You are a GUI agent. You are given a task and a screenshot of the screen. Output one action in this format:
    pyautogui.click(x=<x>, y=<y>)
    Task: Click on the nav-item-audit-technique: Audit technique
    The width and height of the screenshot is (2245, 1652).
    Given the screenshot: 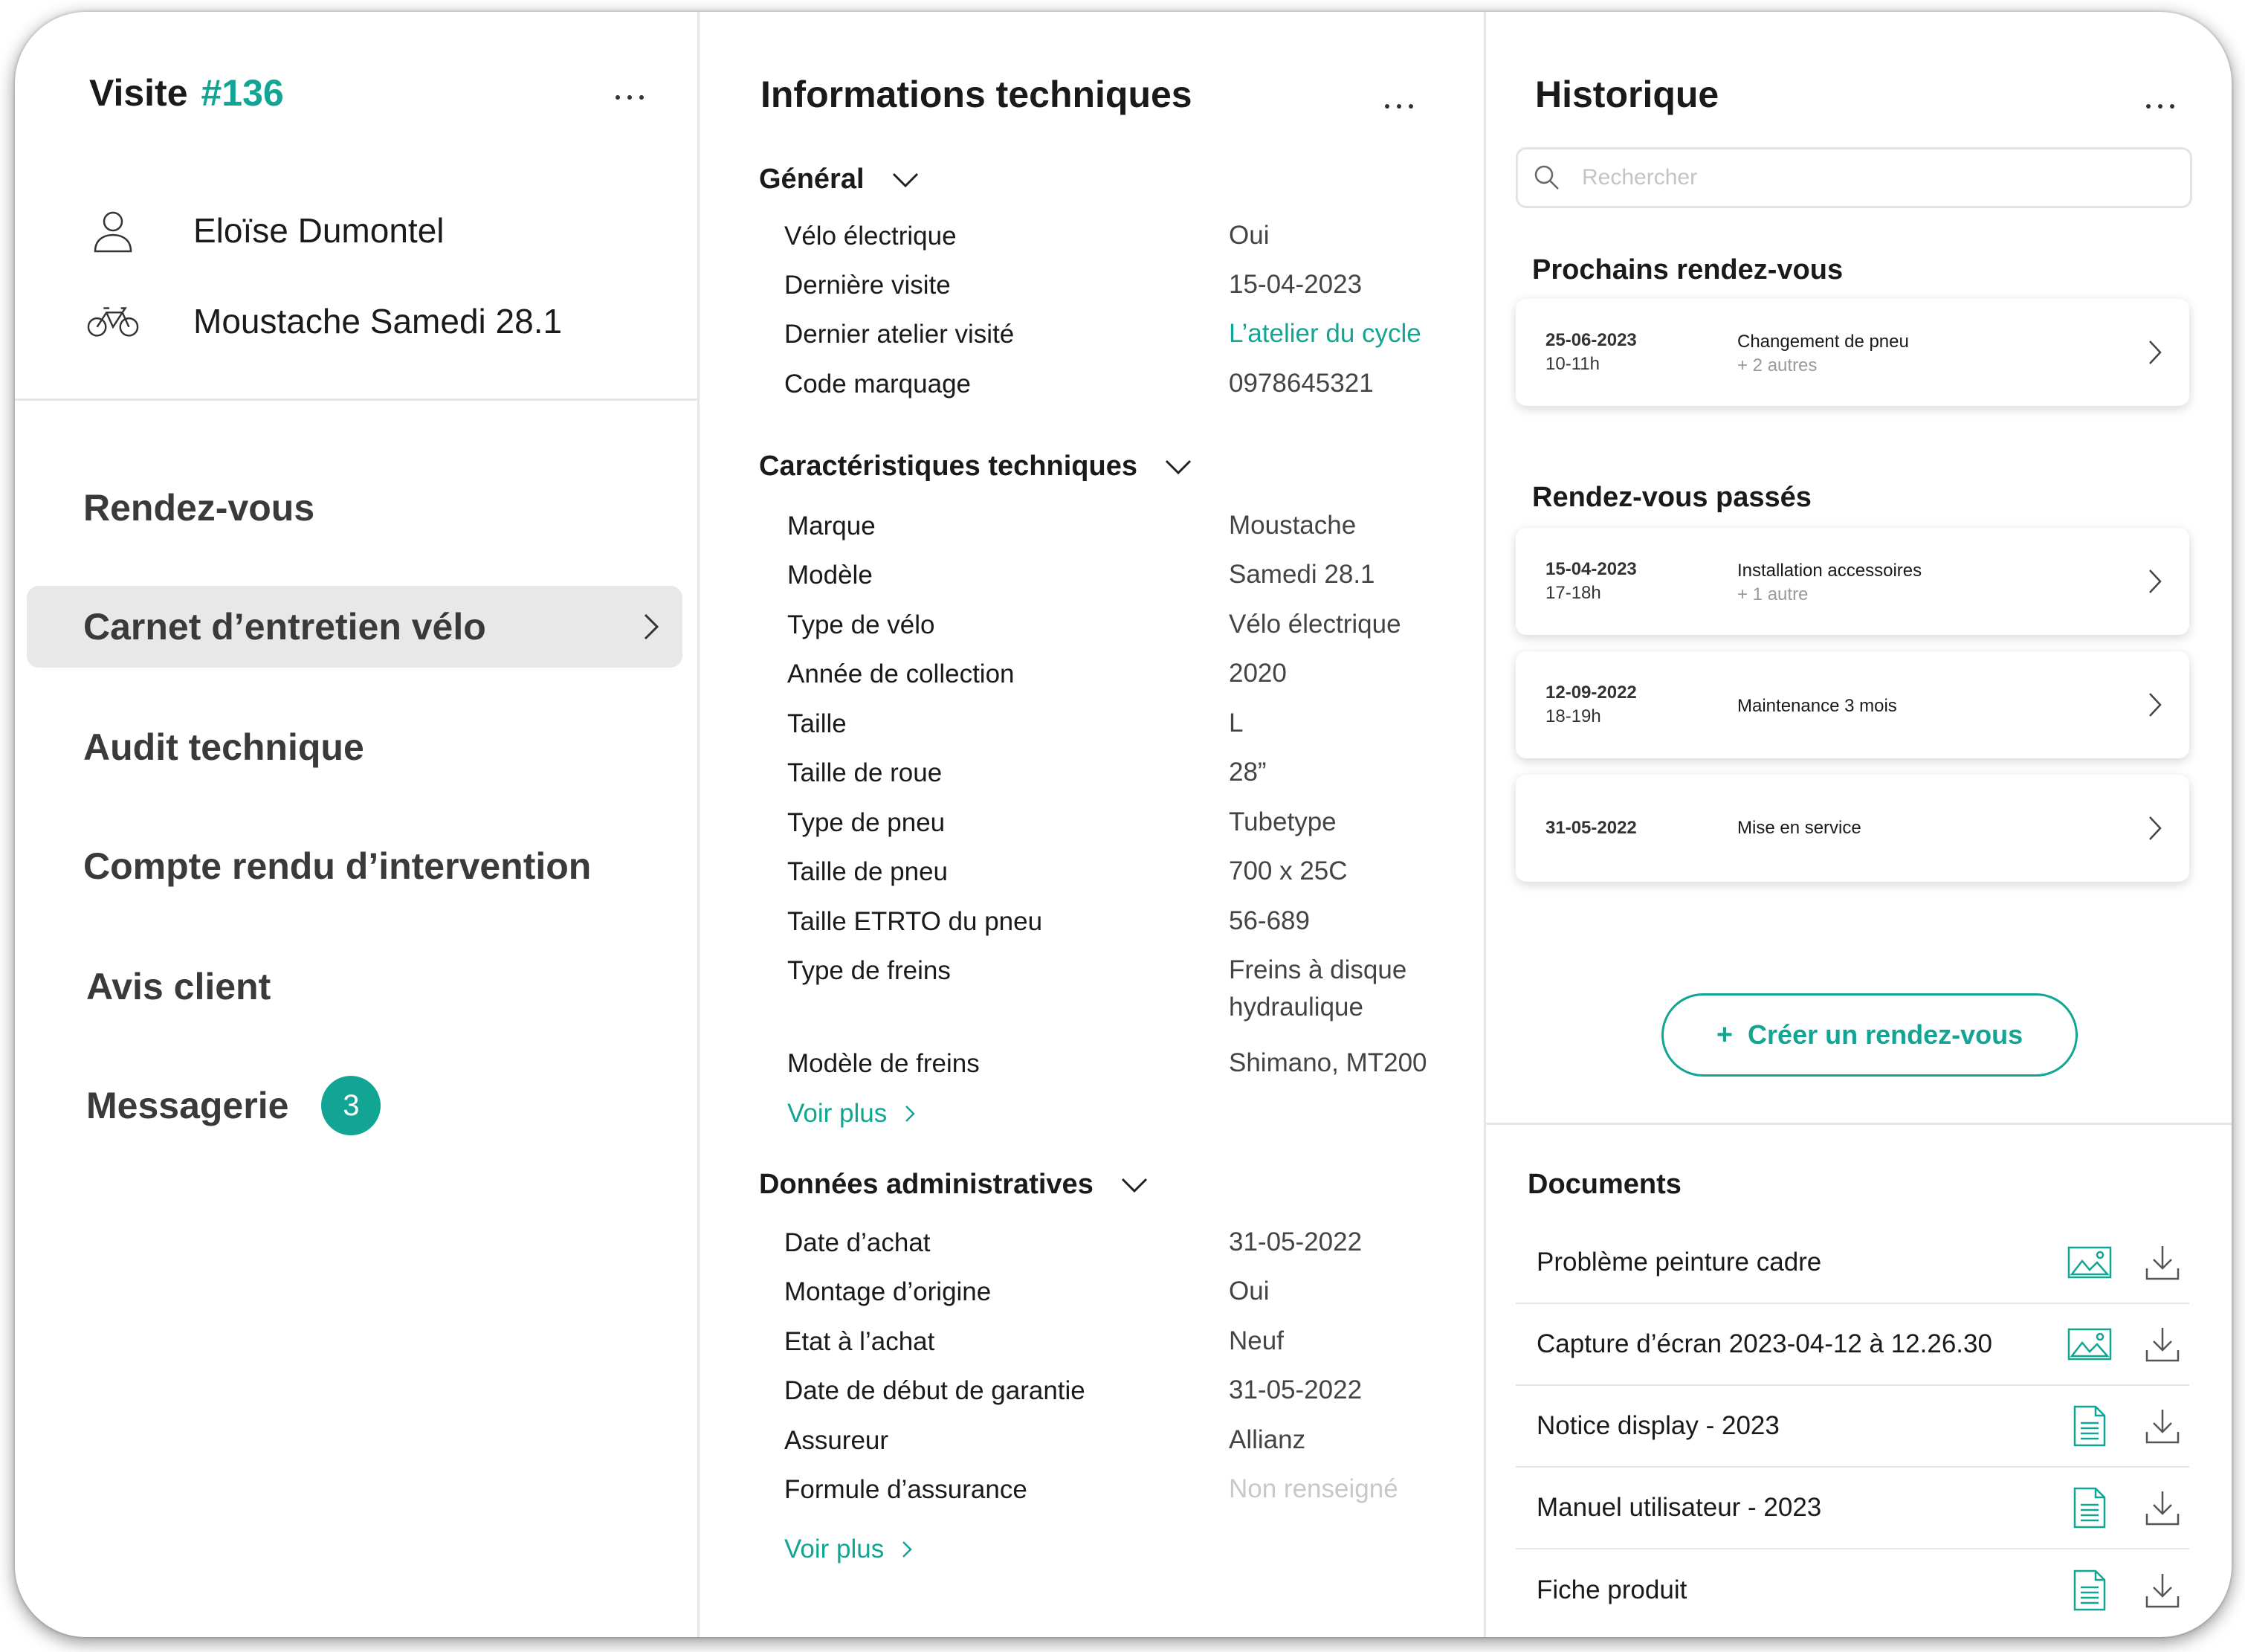 What is the action you would take?
    pyautogui.click(x=354, y=747)
    